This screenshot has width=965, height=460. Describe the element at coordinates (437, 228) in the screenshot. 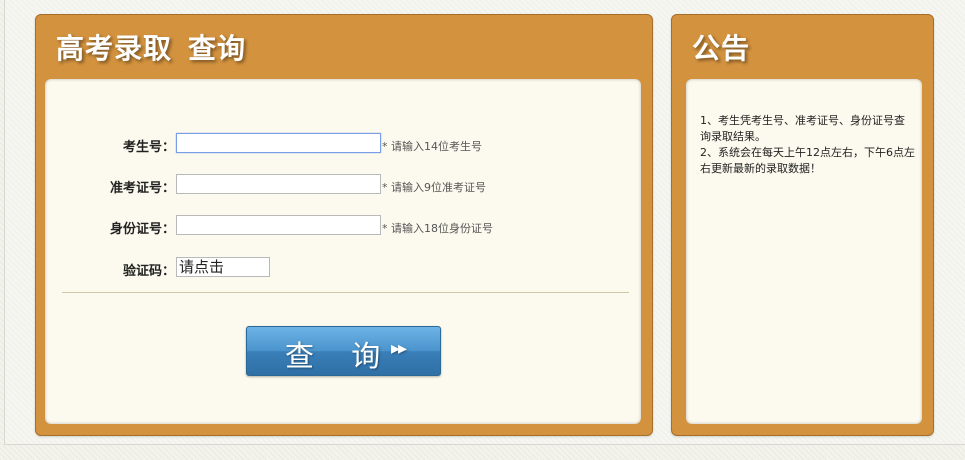

I see `id-card-hint: * 请输入18位身份证号` at that location.